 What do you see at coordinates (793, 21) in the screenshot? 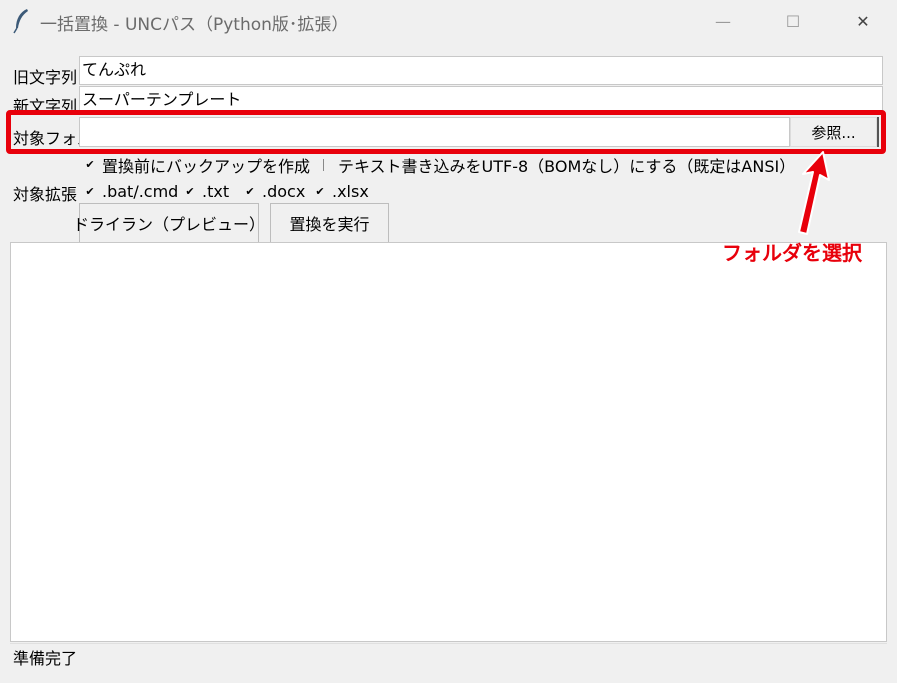
I see `maximize-button: ☐` at bounding box center [793, 21].